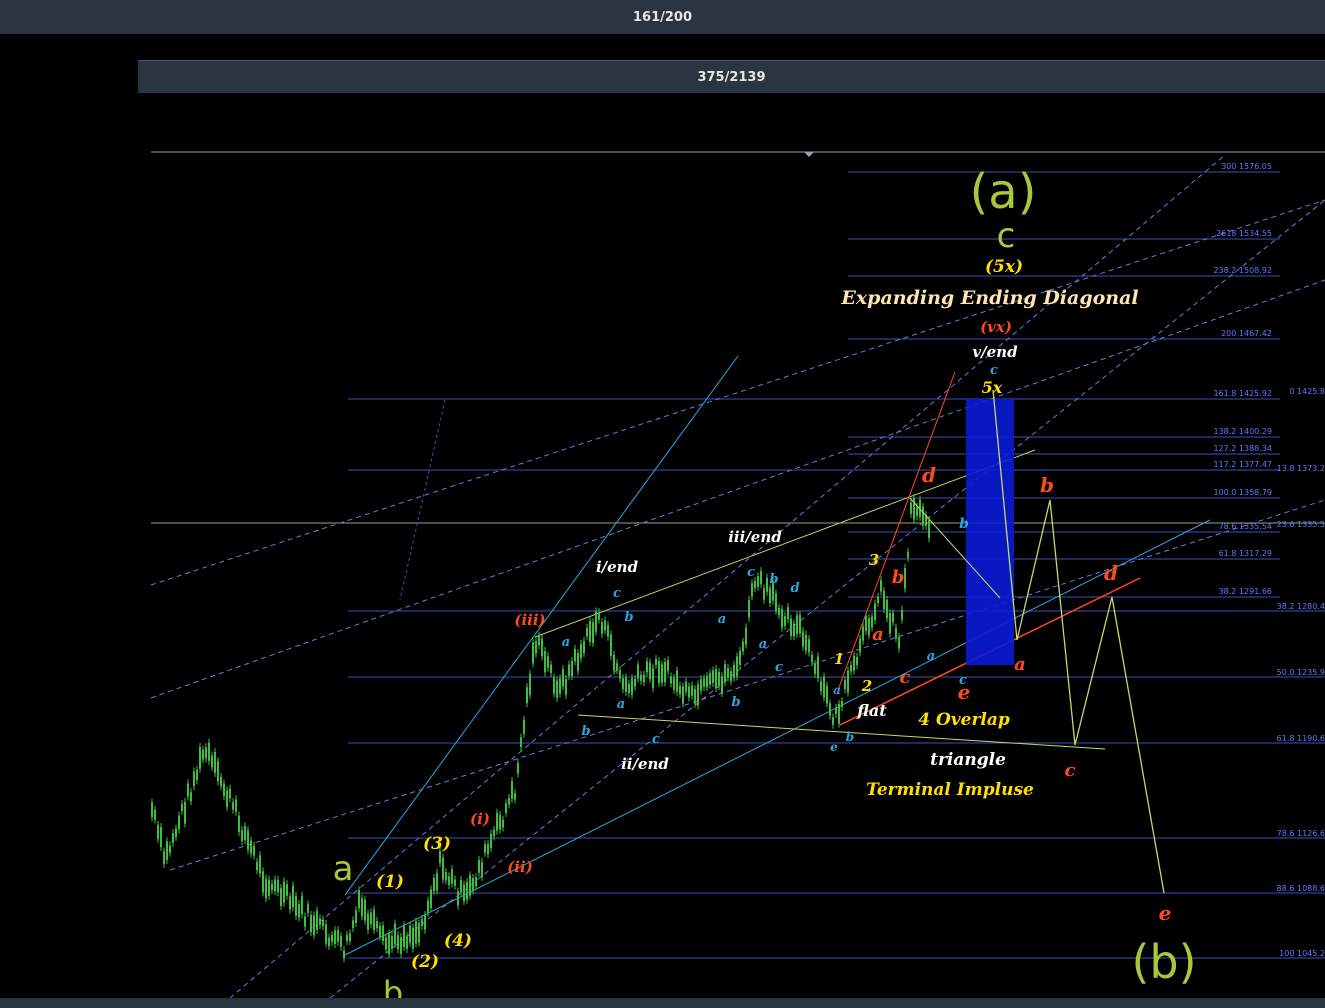  What do you see at coordinates (1242, 393) in the screenshot?
I see `fib-label: 161.8 1425.92` at bounding box center [1242, 393].